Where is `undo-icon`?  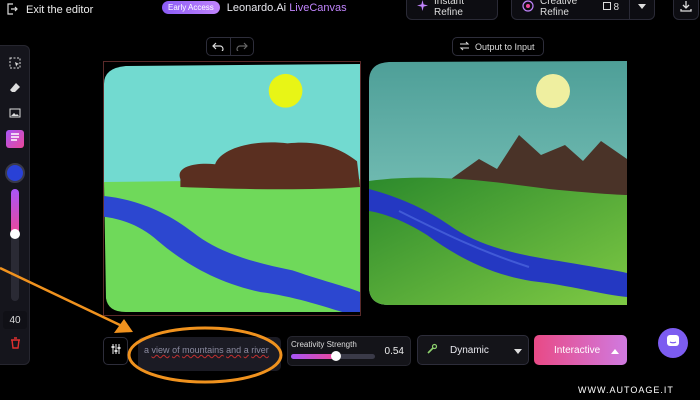 undo-icon is located at coordinates (218, 47).